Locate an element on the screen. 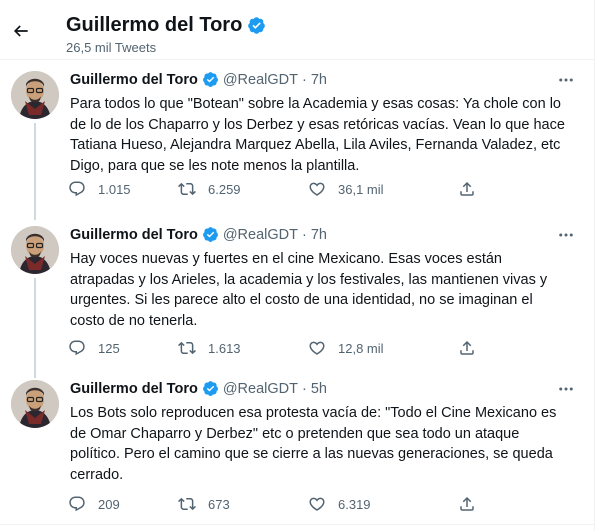  profile-name: Guillermo del Toro is located at coordinates (154, 25).